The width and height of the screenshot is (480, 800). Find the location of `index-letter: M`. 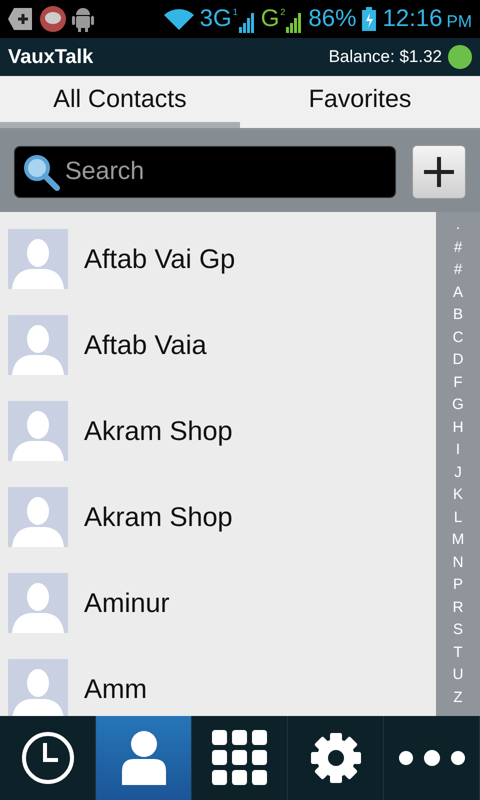

index-letter: M is located at coordinates (458, 540).